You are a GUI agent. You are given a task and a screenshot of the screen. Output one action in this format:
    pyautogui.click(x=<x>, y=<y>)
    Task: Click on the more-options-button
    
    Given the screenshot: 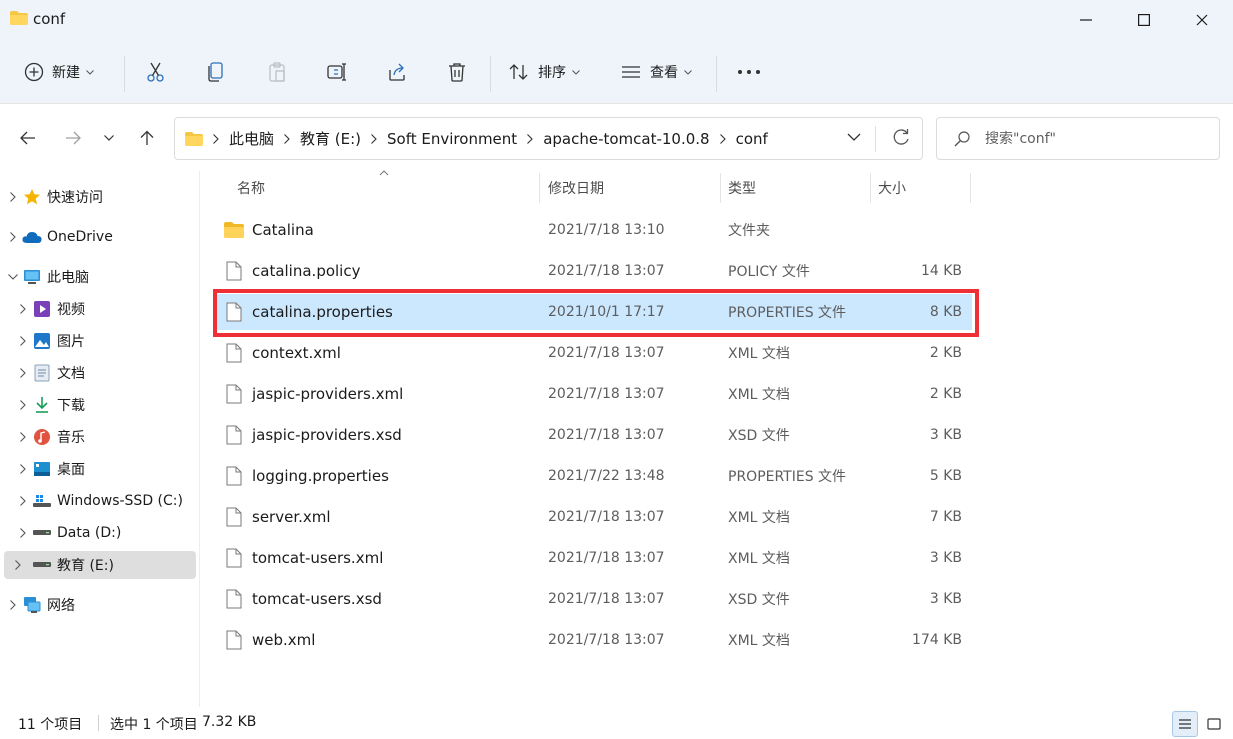 What is the action you would take?
    pyautogui.click(x=749, y=72)
    